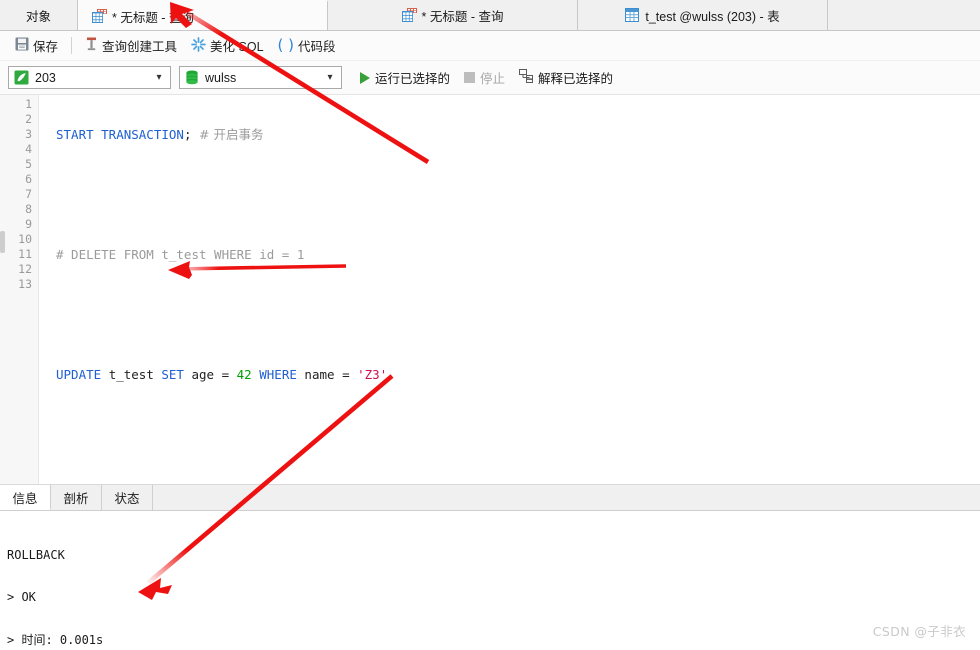 This screenshot has height=650, width=980. I want to click on run-selected-label: 运行已选择的, so click(413, 79).